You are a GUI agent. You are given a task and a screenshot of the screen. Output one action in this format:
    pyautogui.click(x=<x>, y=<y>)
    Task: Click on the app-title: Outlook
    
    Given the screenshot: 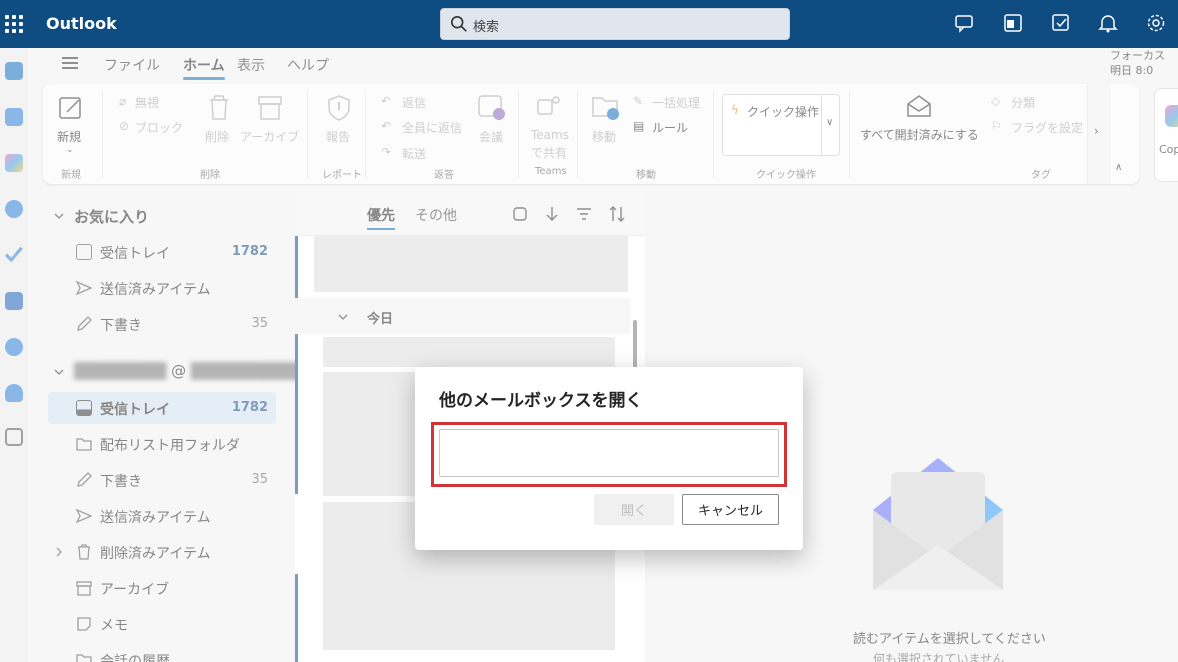 What is the action you would take?
    pyautogui.click(x=81, y=23)
    